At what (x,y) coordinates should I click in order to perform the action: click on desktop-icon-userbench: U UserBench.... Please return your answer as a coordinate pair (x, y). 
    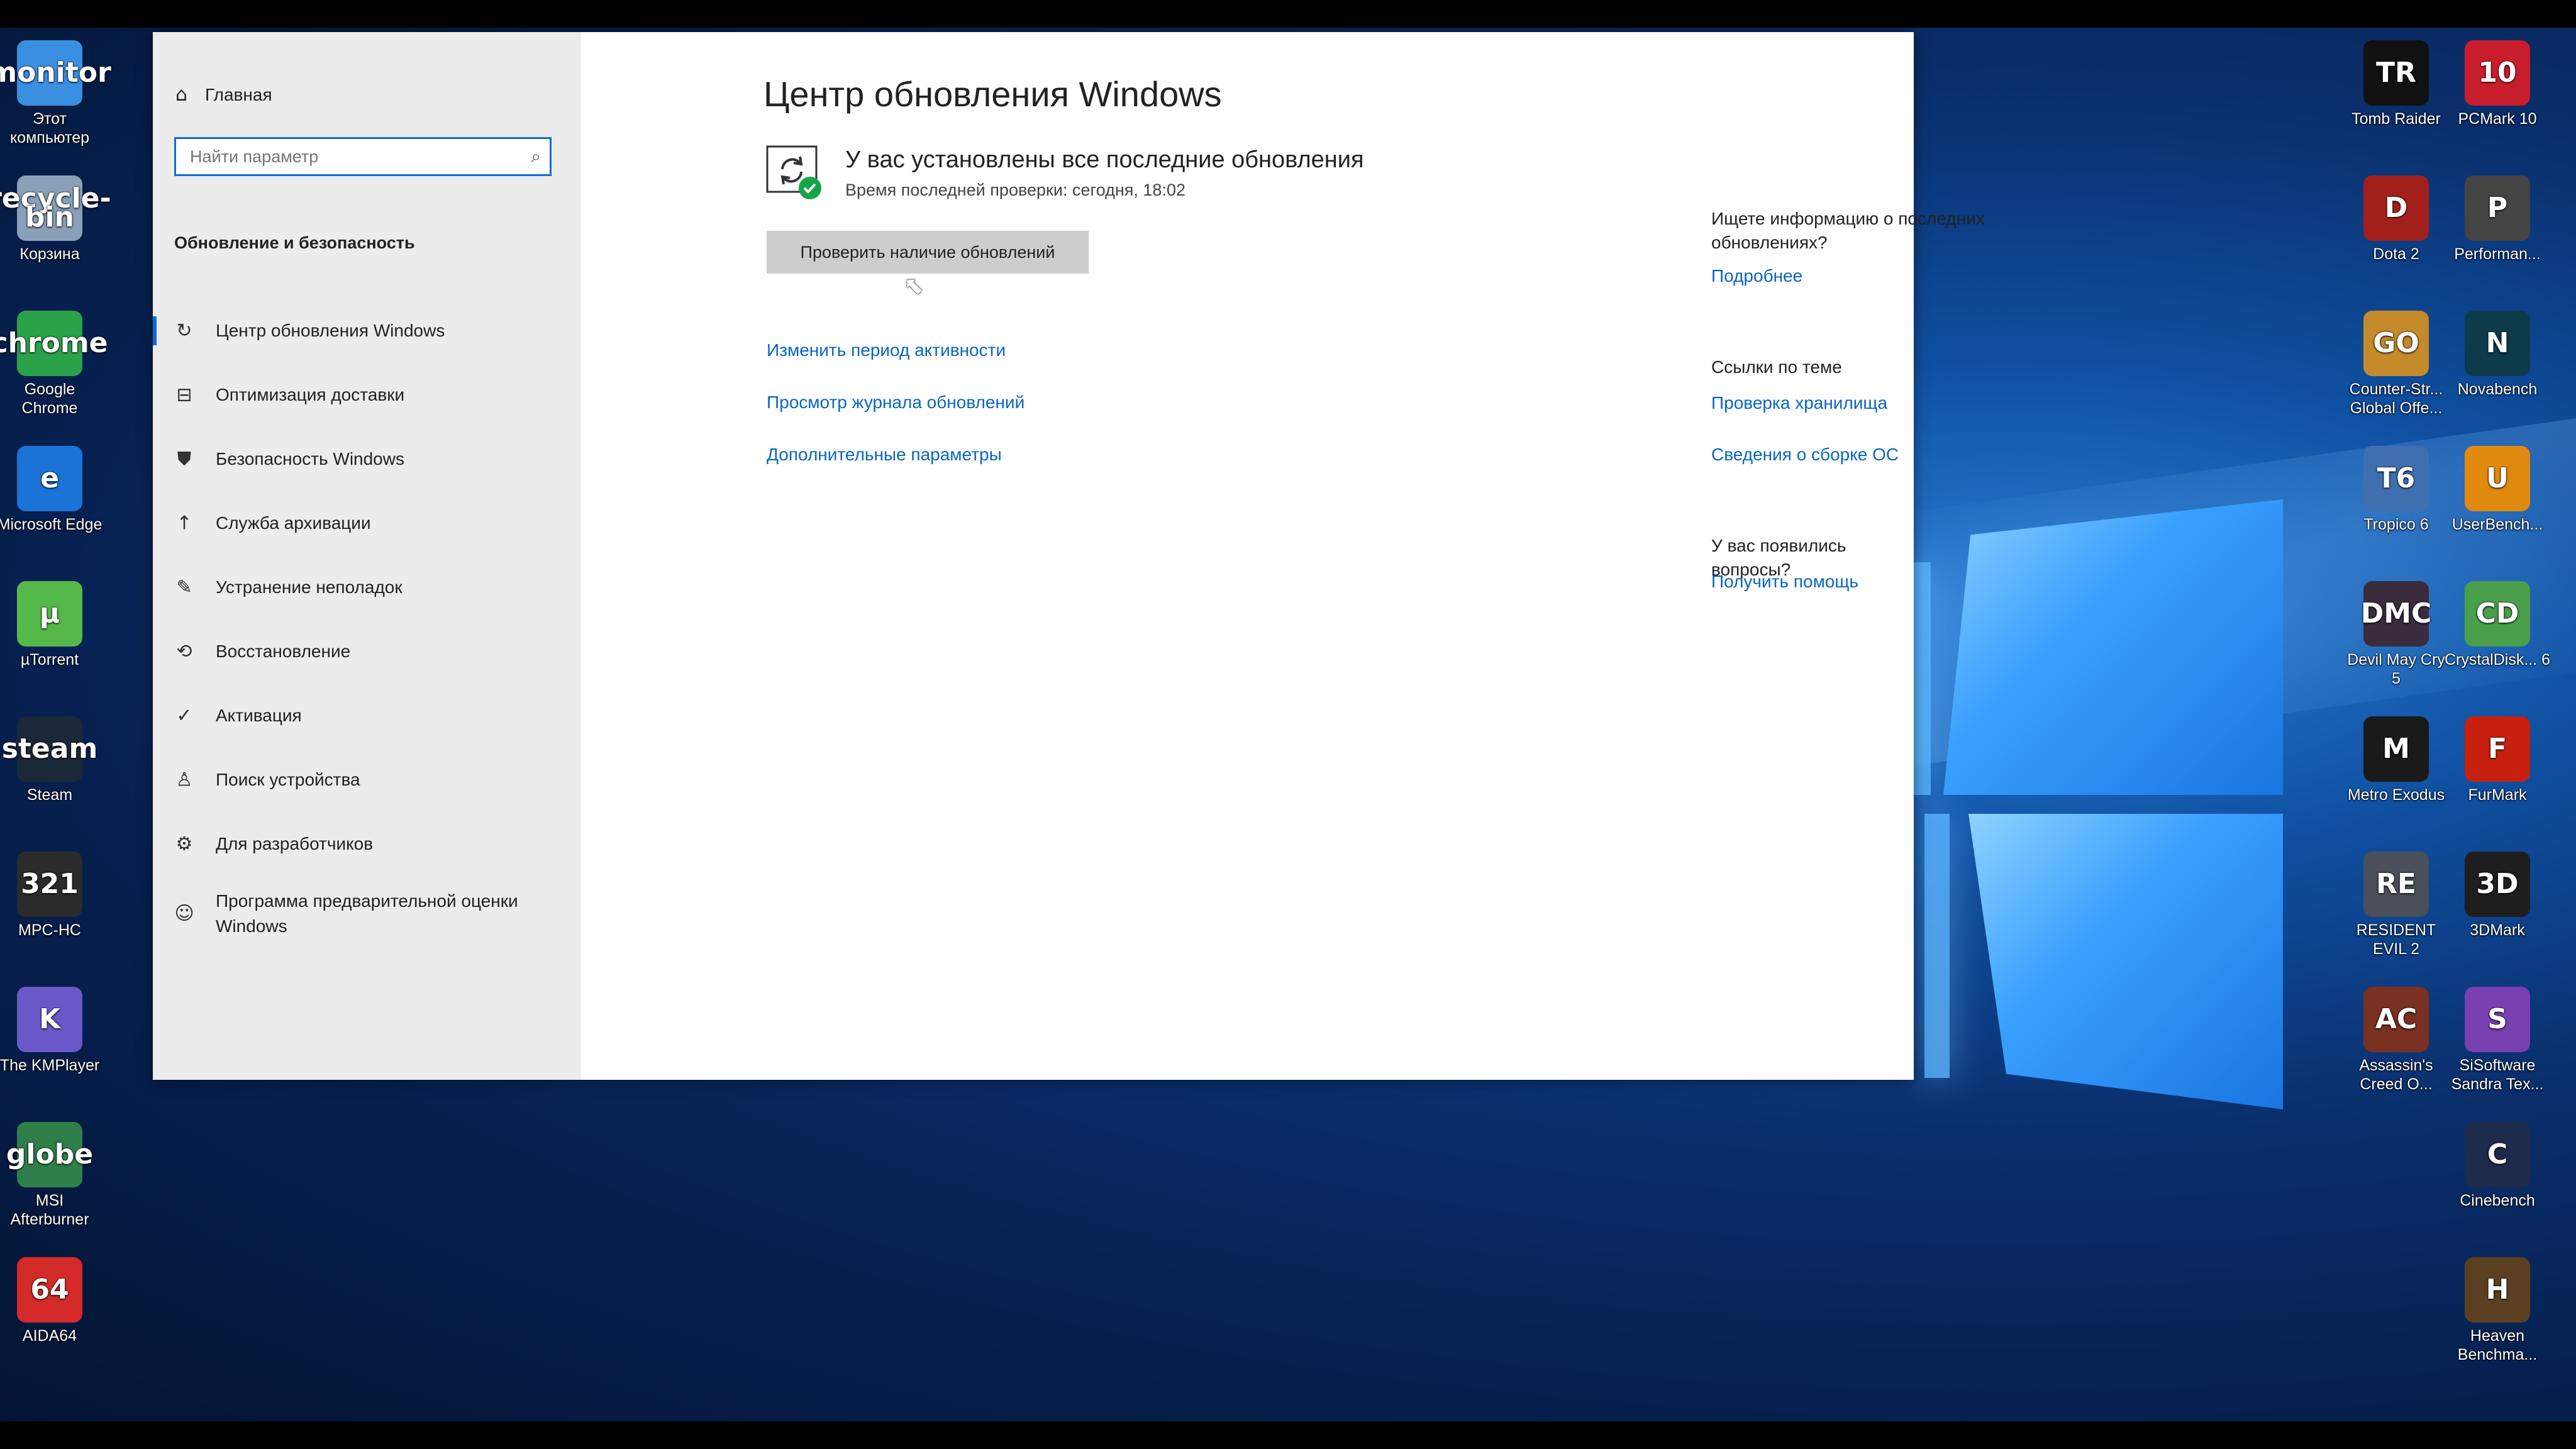
    Looking at the image, I should click on (2497, 490).